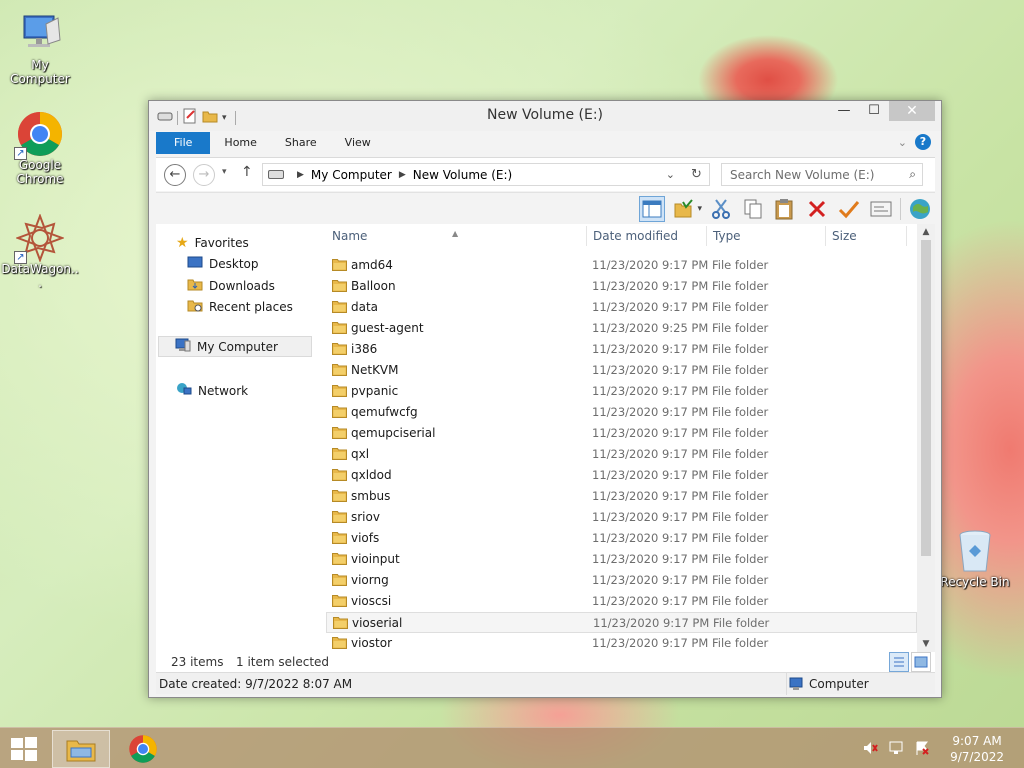 This screenshot has width=1024, height=768. Describe the element at coordinates (926, 644) in the screenshot. I see `scroll-down-icon: ▼` at that location.